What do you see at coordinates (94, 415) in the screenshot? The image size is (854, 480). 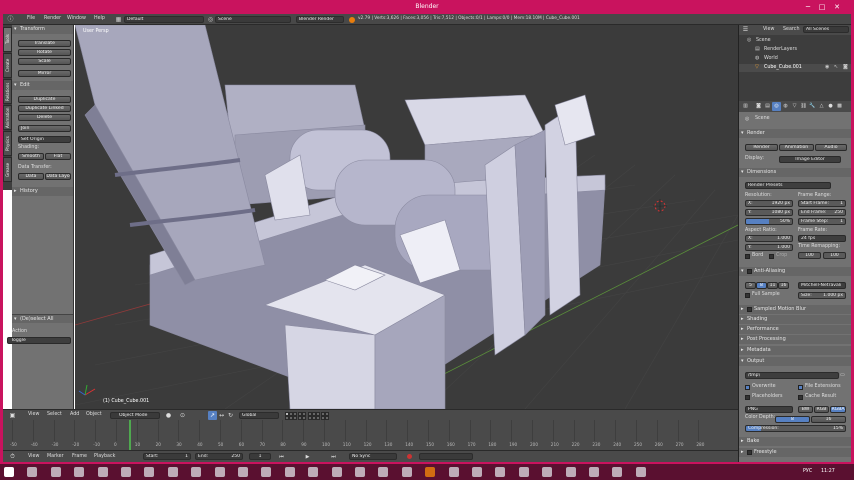 I see `viewport-menu-object: Object` at bounding box center [94, 415].